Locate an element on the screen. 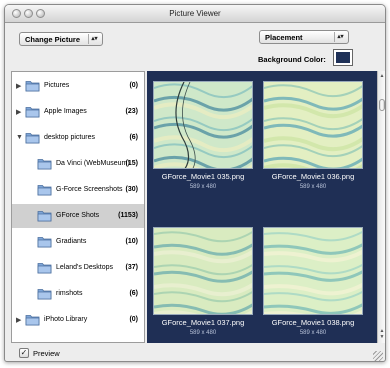 The image size is (390, 368). placement-popup: Placement ▴▾ is located at coordinates (304, 37).